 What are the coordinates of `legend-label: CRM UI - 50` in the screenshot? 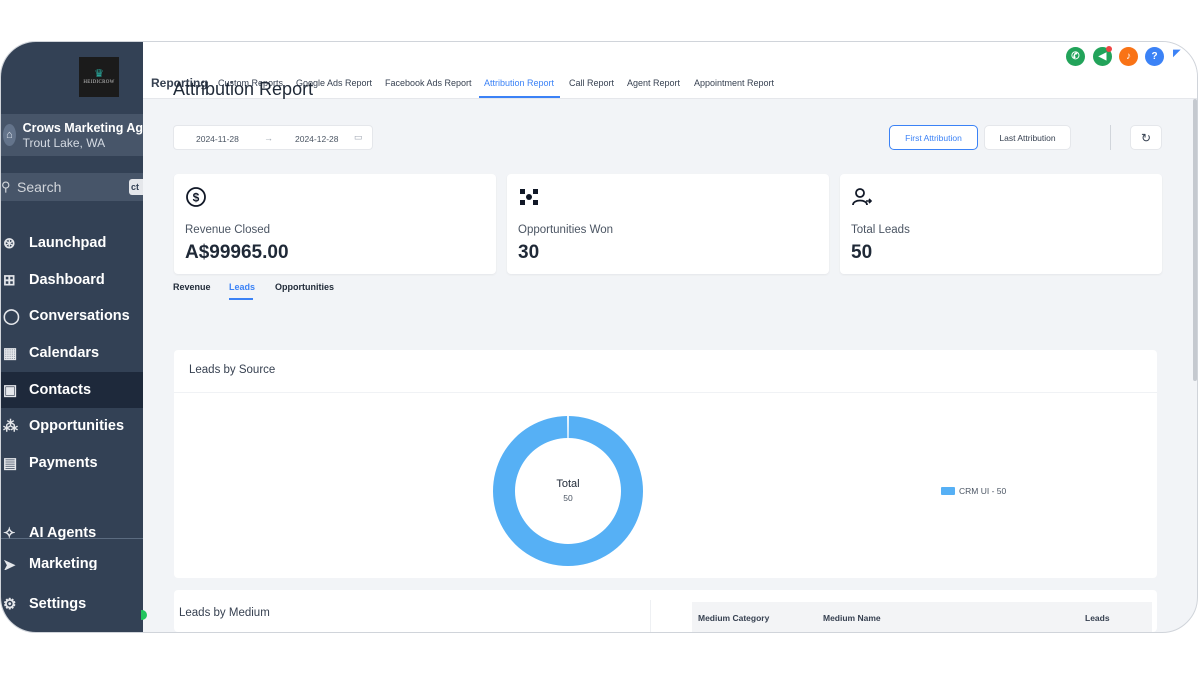 It's located at (983, 491).